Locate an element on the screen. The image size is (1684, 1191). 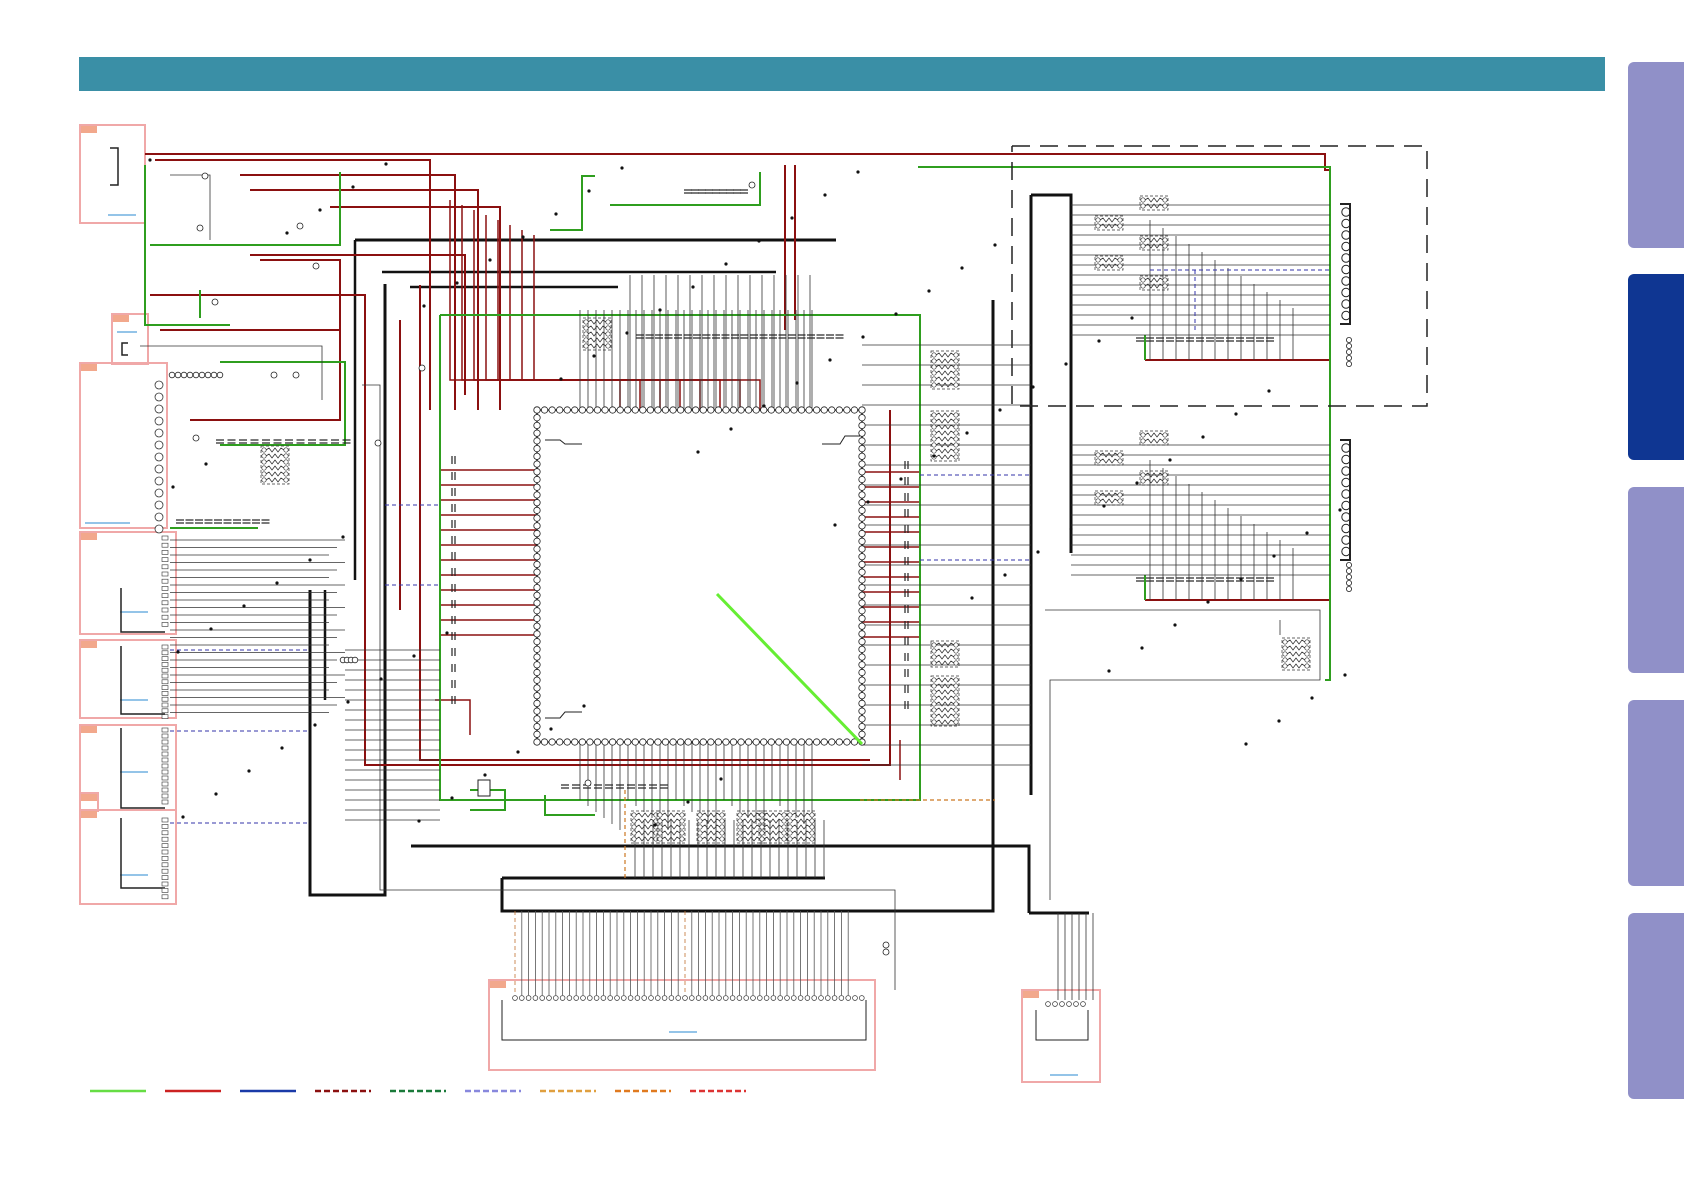
connector-box is located at coordinates (128, 679).